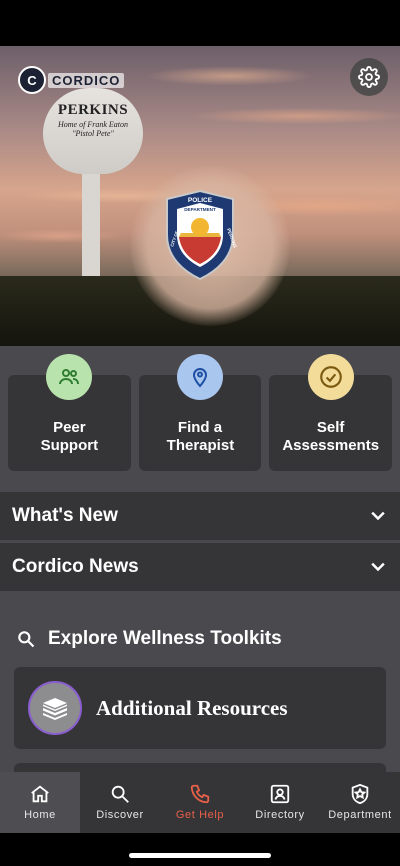 The height and width of the screenshot is (866, 400). What do you see at coordinates (86, 80) in the screenshot?
I see `cordico-logo-text: CORDICO` at bounding box center [86, 80].